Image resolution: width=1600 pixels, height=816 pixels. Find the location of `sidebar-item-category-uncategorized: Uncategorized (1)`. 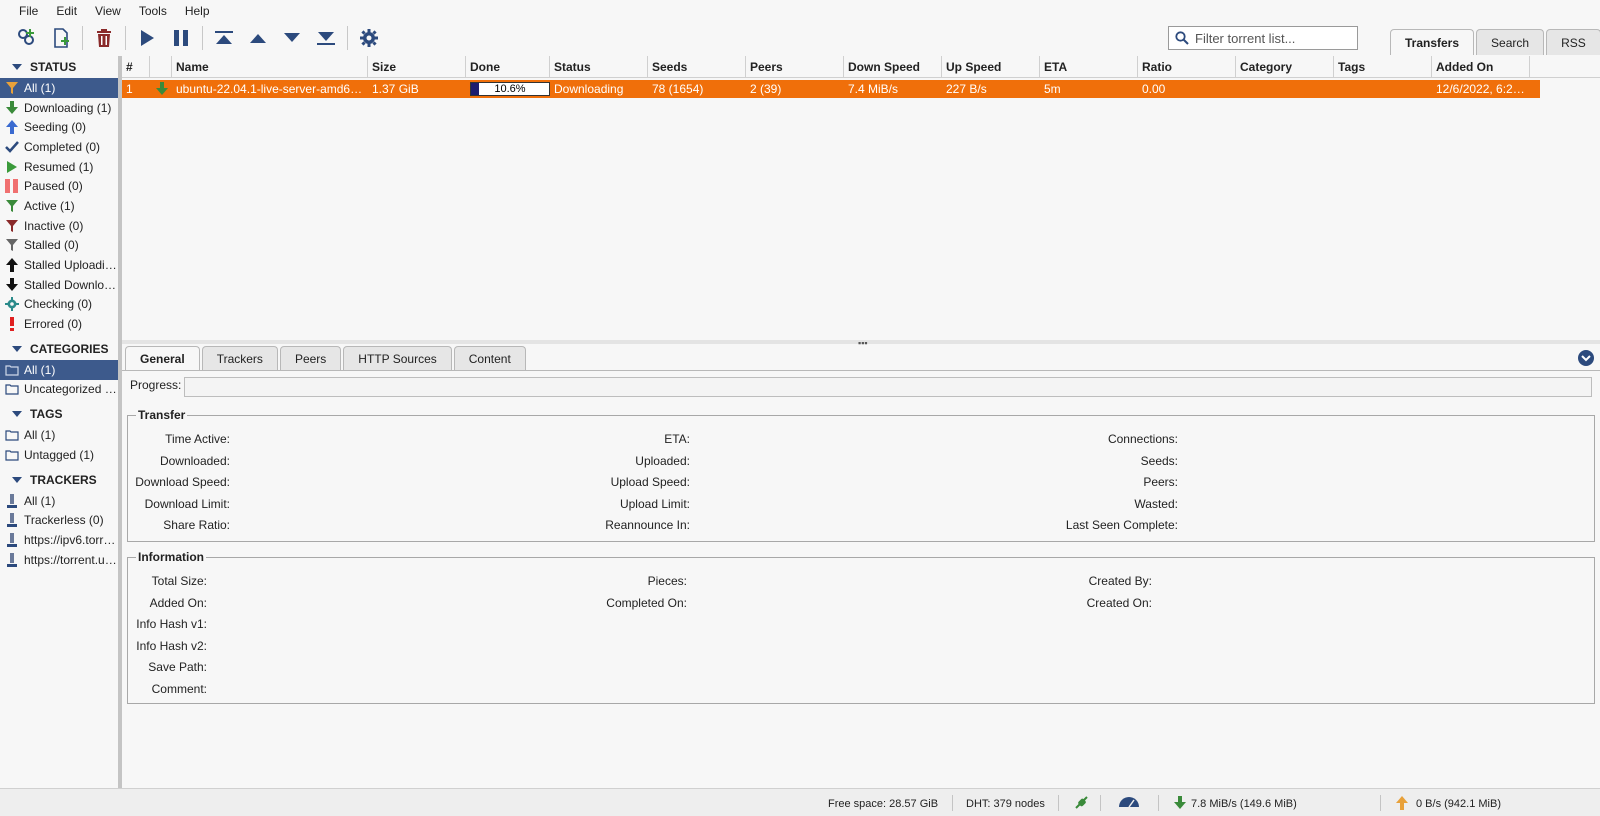

sidebar-item-category-uncategorized: Uncategorized (1) is located at coordinates (59, 390).